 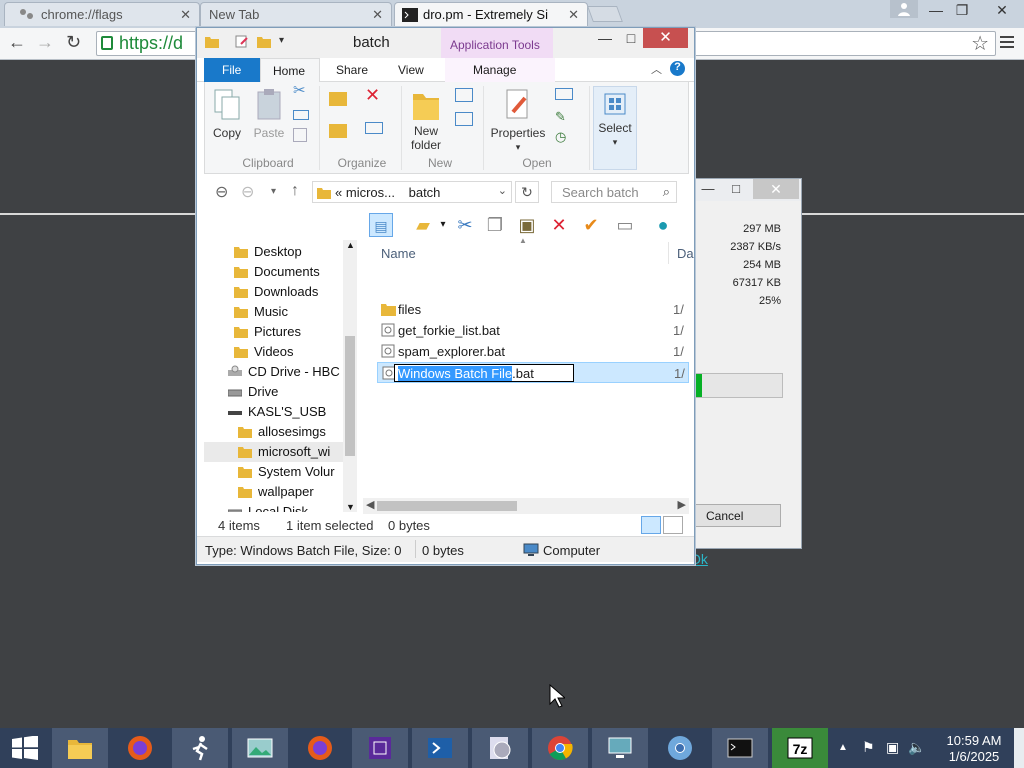 What do you see at coordinates (605, 40) in the screenshot?
I see `minimize-button: —` at bounding box center [605, 40].